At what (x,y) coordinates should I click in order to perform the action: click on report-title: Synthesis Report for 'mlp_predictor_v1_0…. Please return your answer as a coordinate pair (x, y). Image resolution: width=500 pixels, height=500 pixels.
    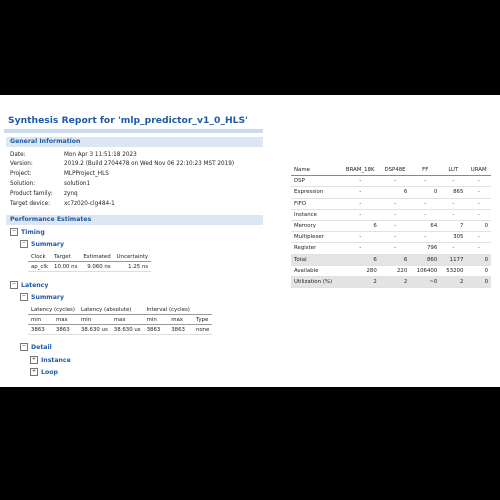
    Looking at the image, I should click on (128, 120).